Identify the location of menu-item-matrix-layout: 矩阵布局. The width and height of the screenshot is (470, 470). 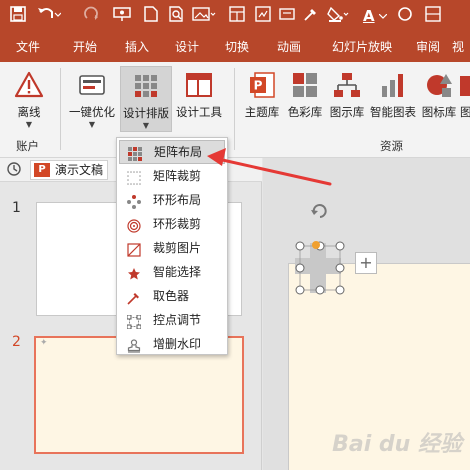
(172, 152).